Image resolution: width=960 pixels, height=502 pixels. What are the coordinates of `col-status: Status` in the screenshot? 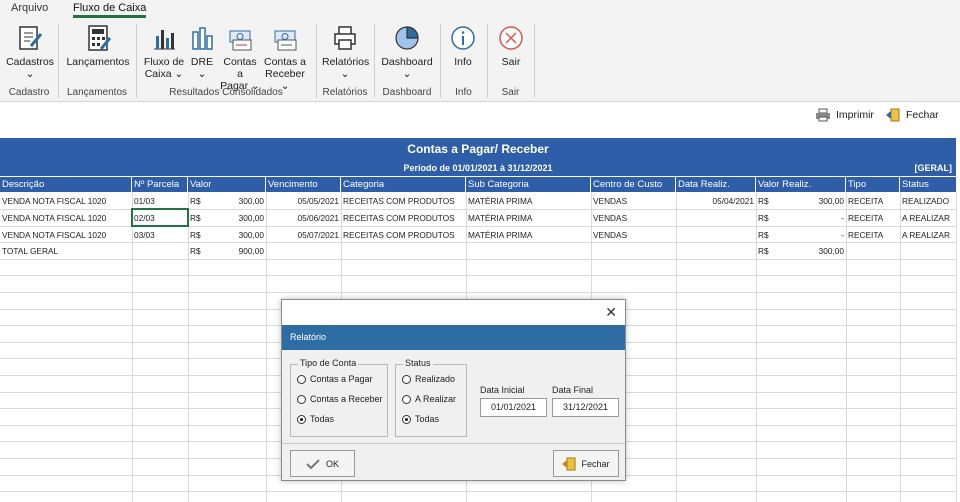 It's located at (928, 184).